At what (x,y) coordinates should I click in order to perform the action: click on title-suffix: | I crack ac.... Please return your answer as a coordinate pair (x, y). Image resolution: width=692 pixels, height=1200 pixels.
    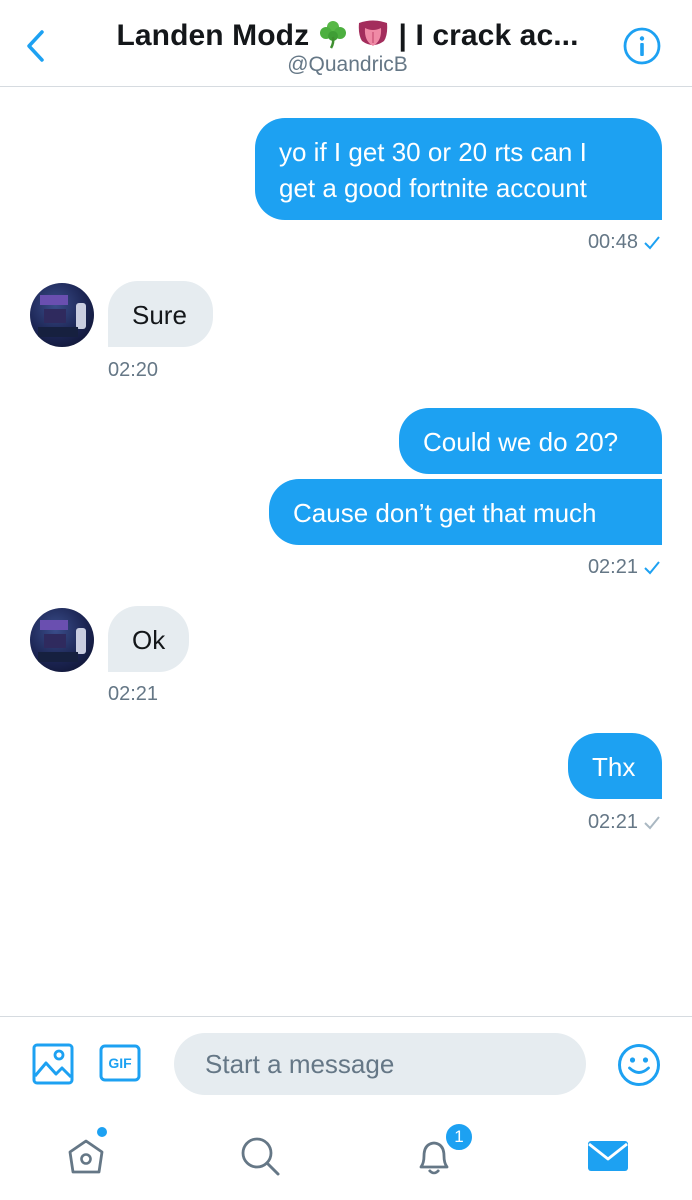
    Looking at the image, I should click on (488, 35).